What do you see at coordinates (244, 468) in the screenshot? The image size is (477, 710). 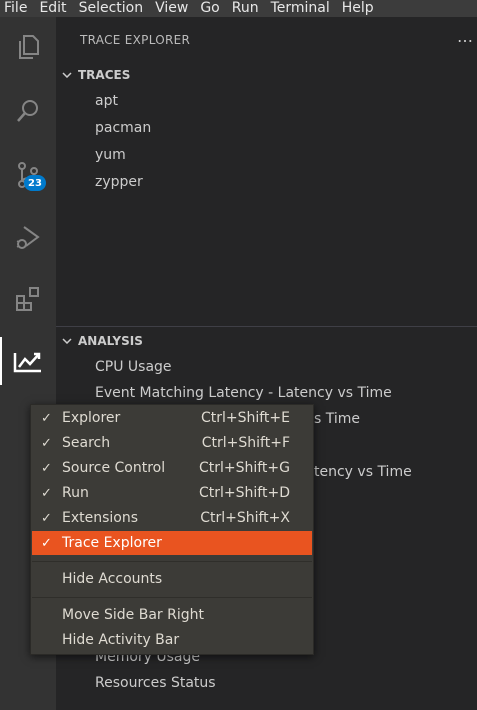 I see `menu-item-shortcut: Ctrl+Shift+G` at bounding box center [244, 468].